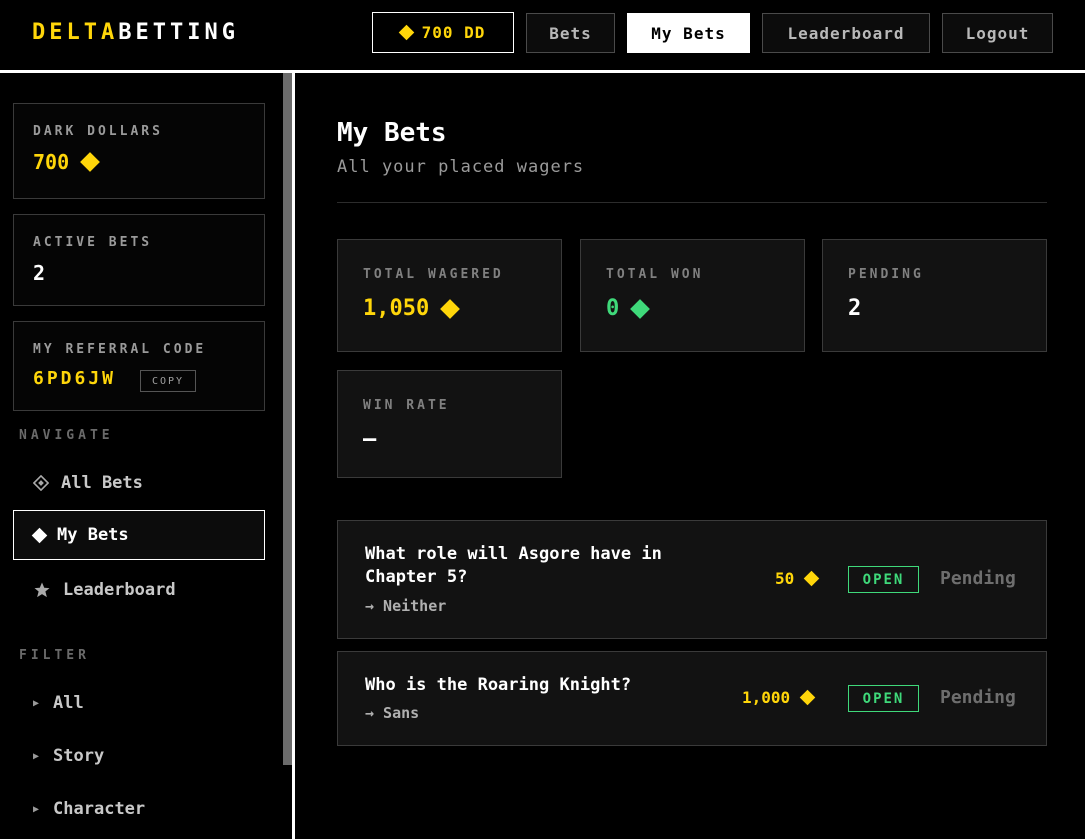 The height and width of the screenshot is (839, 1085). I want to click on stat-total-wagered: TOTAL WAGERED 1,050, so click(449, 295).